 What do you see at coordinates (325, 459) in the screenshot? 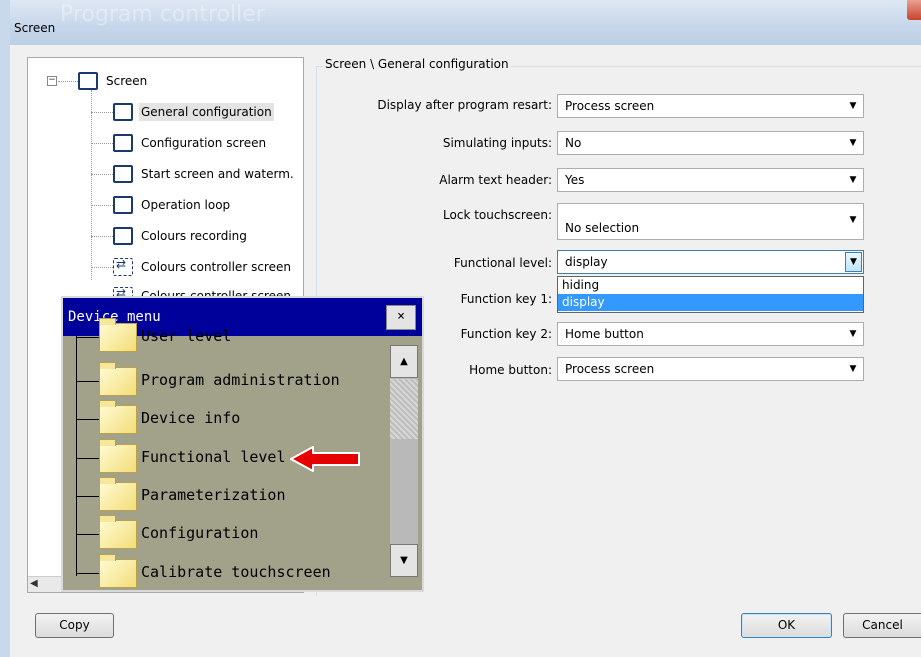
I see `red-arrow-icon` at bounding box center [325, 459].